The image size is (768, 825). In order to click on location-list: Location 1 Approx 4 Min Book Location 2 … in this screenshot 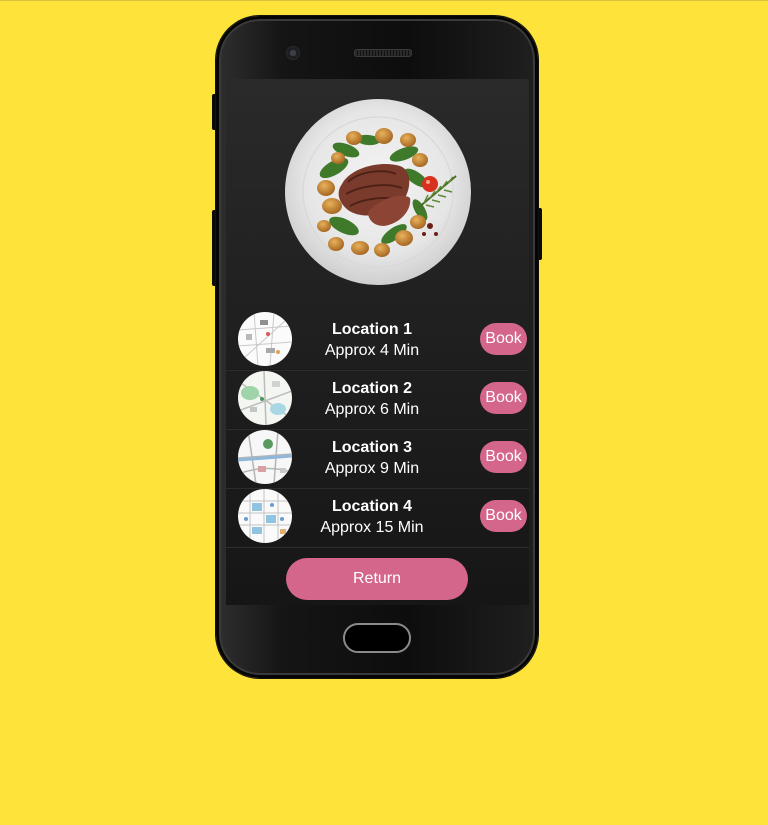, I will do `click(377, 429)`.